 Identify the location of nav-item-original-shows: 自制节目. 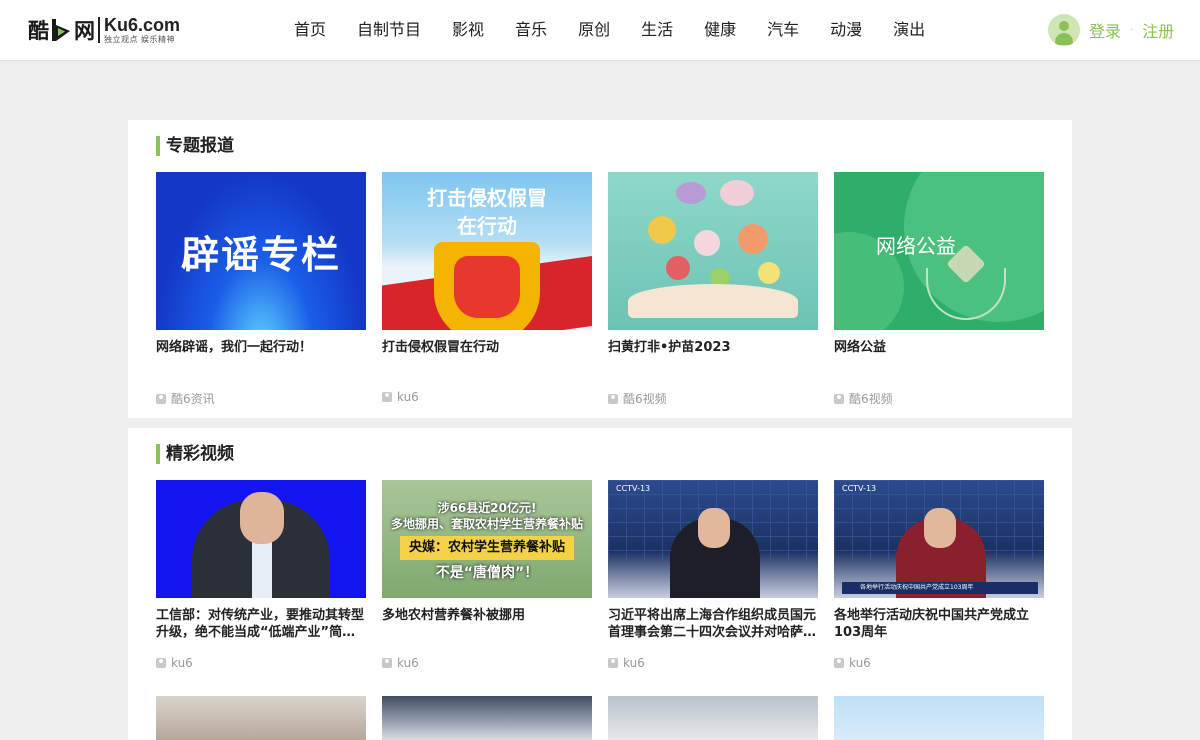
(389, 30).